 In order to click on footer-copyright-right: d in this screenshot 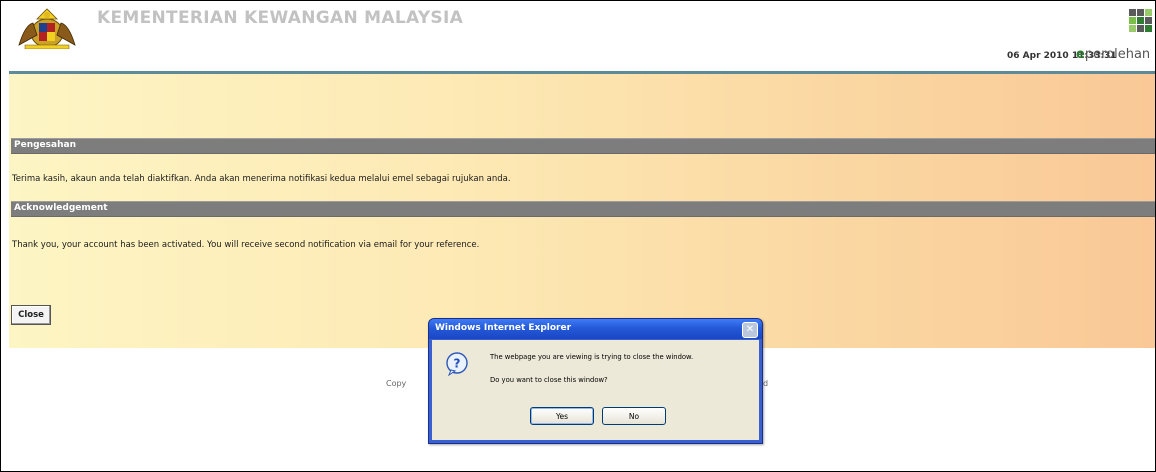, I will do `click(766, 383)`.